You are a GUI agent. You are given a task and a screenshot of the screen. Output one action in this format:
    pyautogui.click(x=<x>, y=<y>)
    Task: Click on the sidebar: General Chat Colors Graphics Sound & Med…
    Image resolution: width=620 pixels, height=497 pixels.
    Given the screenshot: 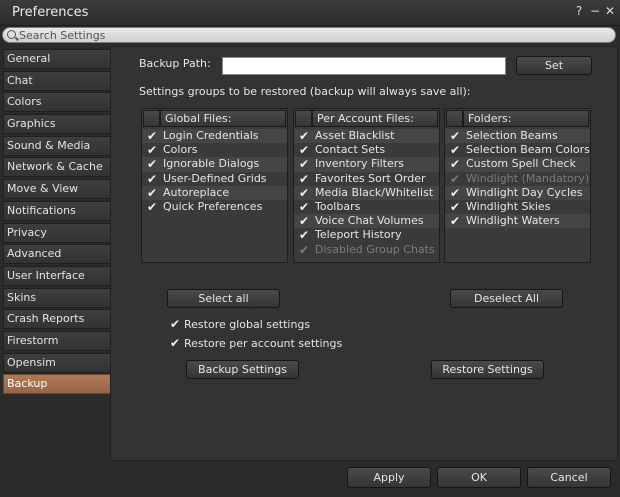 What is the action you would take?
    pyautogui.click(x=57, y=222)
    